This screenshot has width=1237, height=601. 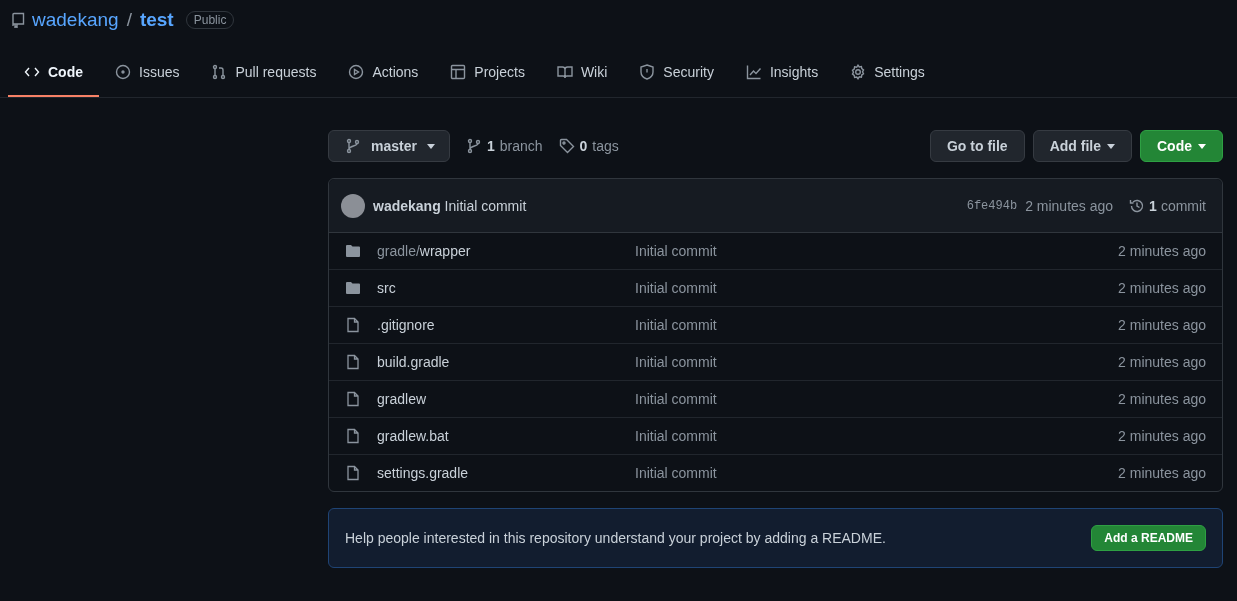 What do you see at coordinates (423, 473) in the screenshot?
I see `file-link: settings.gradle` at bounding box center [423, 473].